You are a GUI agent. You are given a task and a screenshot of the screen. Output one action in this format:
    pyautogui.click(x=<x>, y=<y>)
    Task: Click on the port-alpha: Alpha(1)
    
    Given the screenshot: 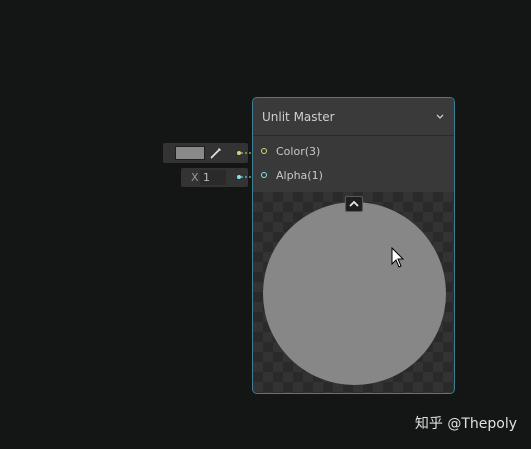 What is the action you would take?
    pyautogui.click(x=292, y=175)
    